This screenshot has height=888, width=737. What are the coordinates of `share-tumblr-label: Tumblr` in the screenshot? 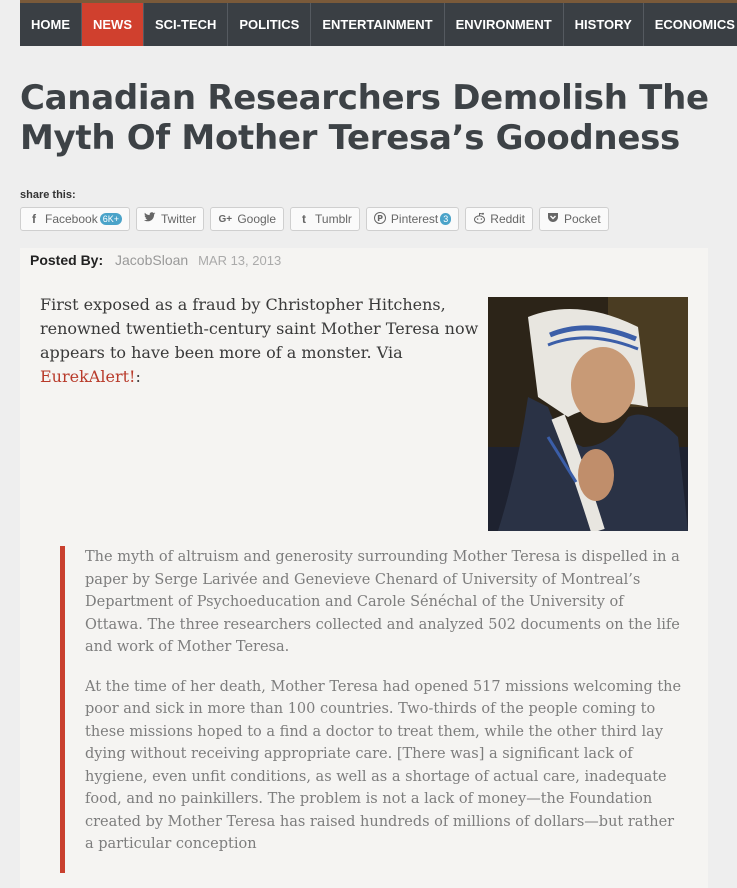 It's located at (333, 219).